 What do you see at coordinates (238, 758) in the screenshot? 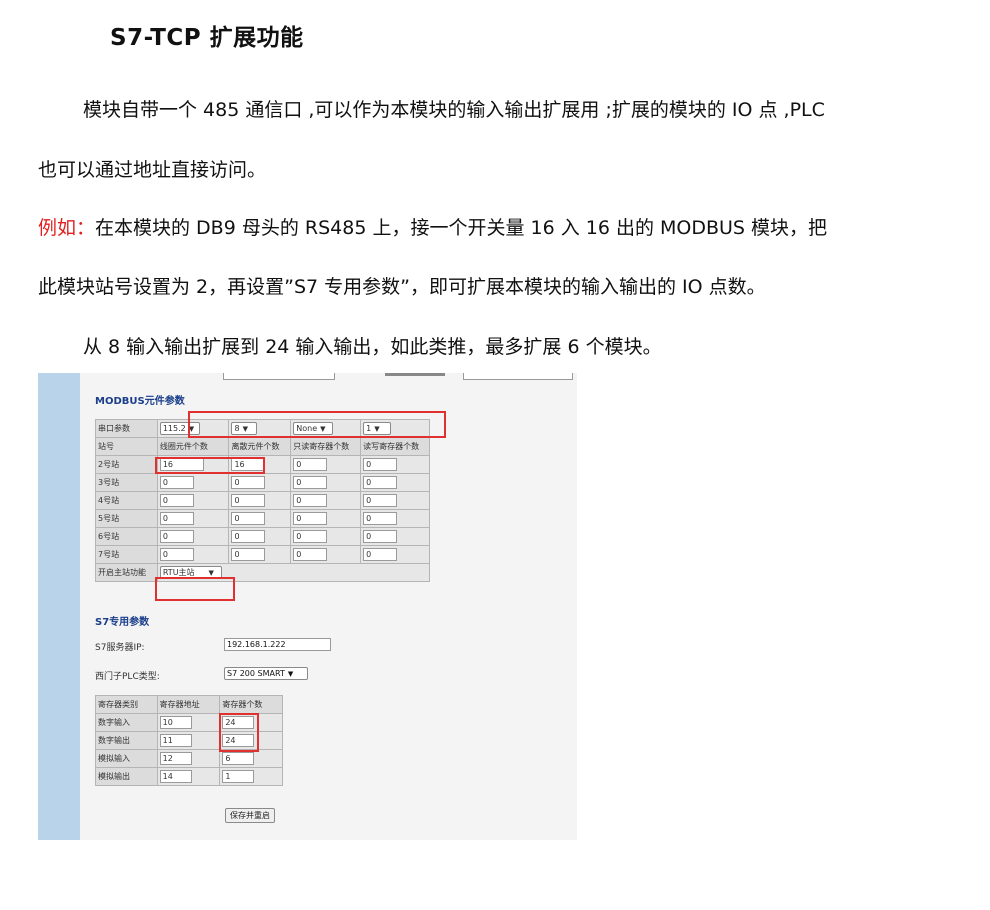
I see `register-count-input: 6` at bounding box center [238, 758].